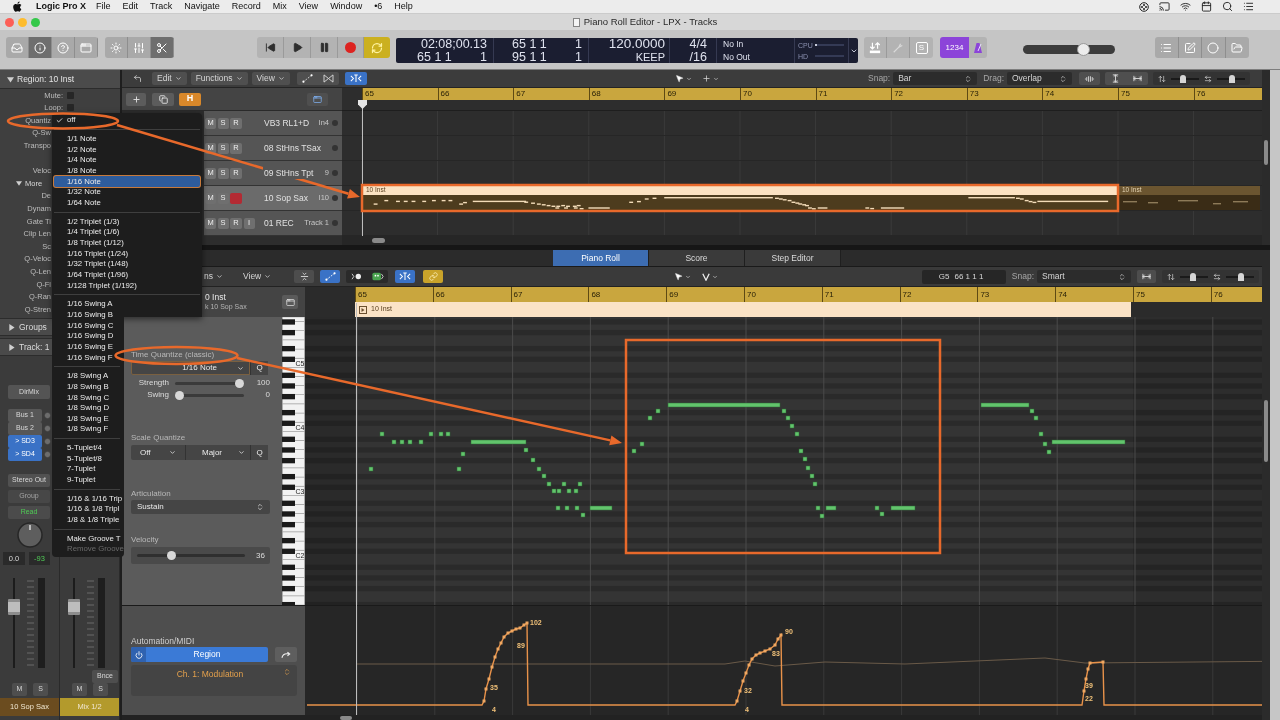 This screenshot has height=720, width=1280. I want to click on section-title: Time Quantize (classic), so click(173, 355).